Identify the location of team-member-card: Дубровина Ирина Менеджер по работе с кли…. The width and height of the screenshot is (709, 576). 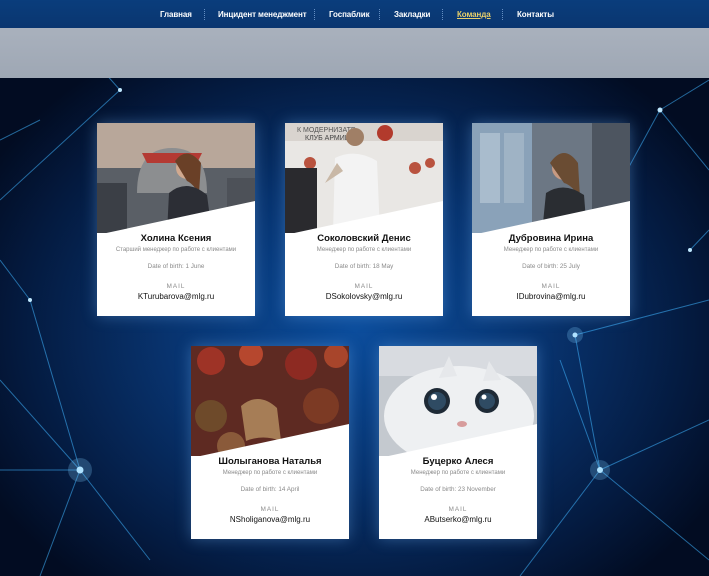
(551, 219).